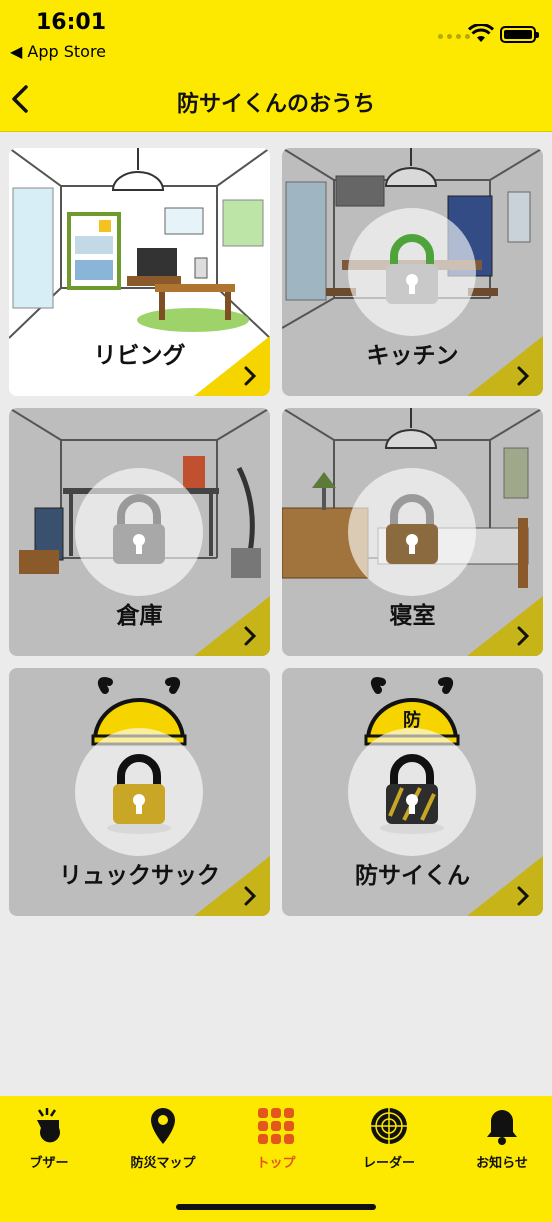  I want to click on wifi-icon, so click(481, 33).